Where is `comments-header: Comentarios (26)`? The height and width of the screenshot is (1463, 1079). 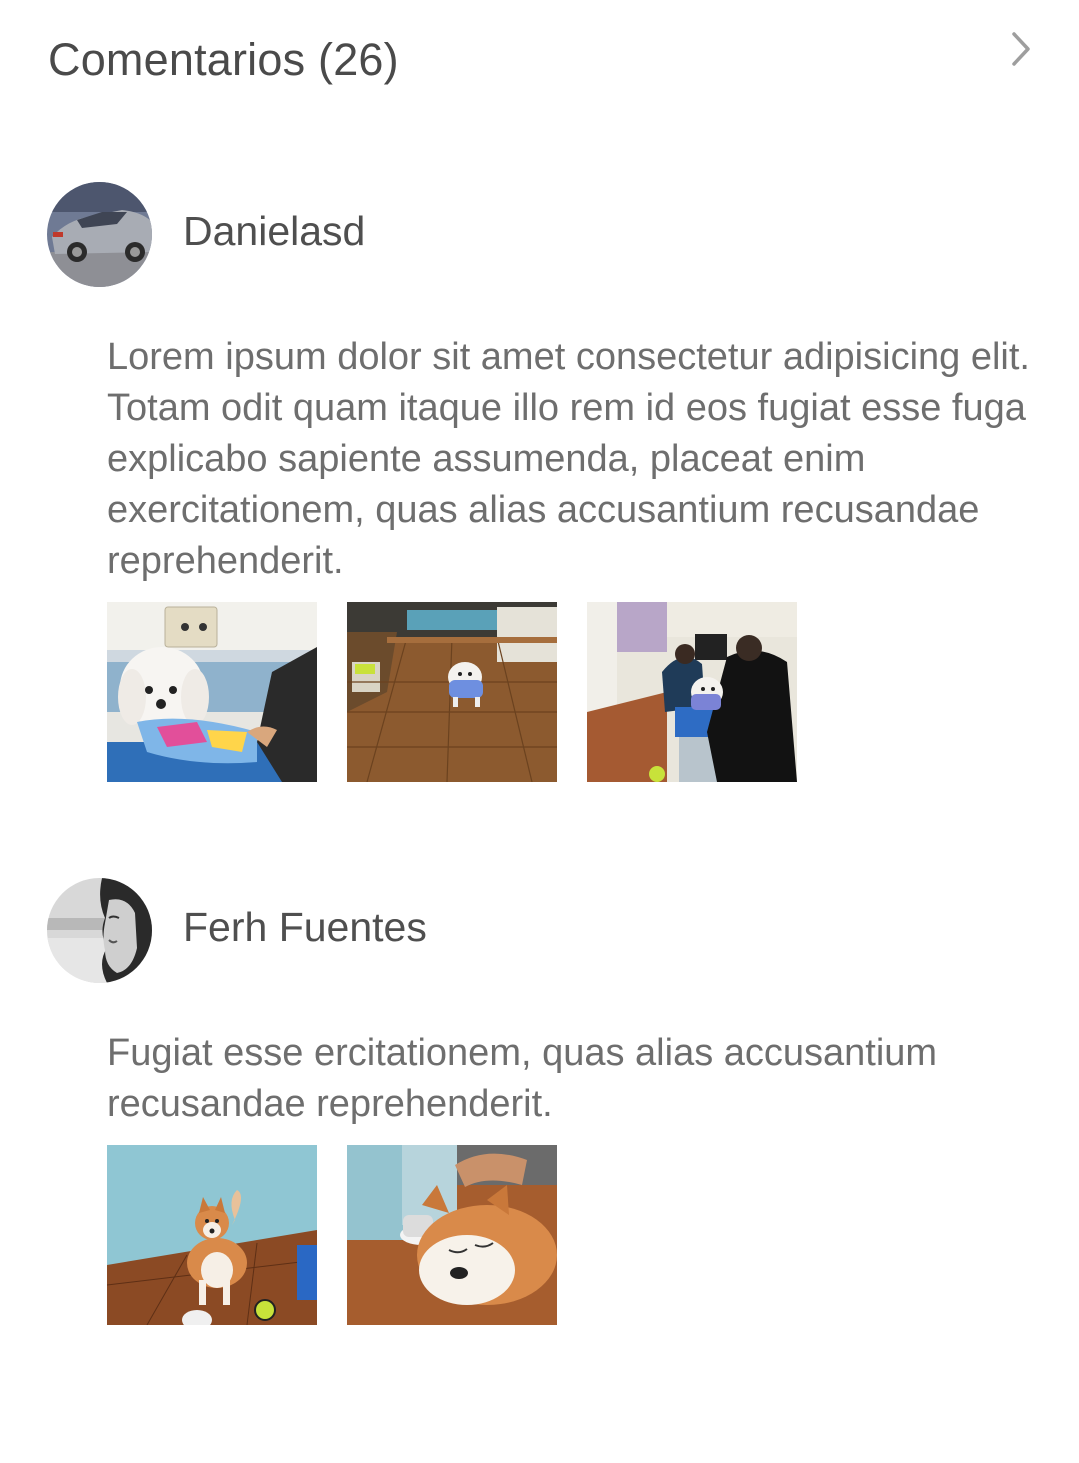
comments-header: Comentarios (26) is located at coordinates (543, 62).